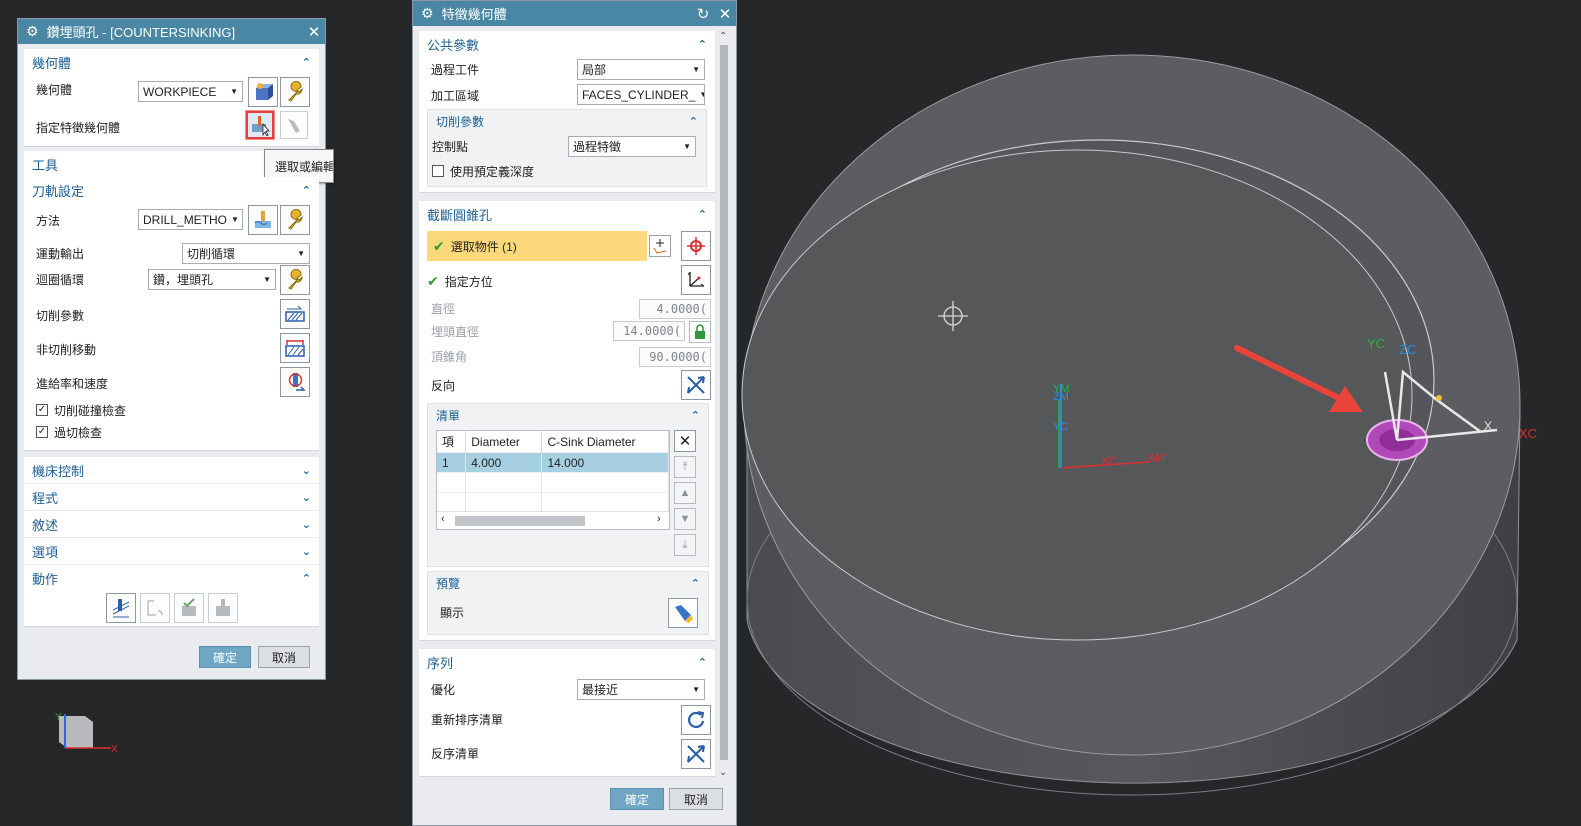  I want to click on wrench-icon, so click(295, 219).